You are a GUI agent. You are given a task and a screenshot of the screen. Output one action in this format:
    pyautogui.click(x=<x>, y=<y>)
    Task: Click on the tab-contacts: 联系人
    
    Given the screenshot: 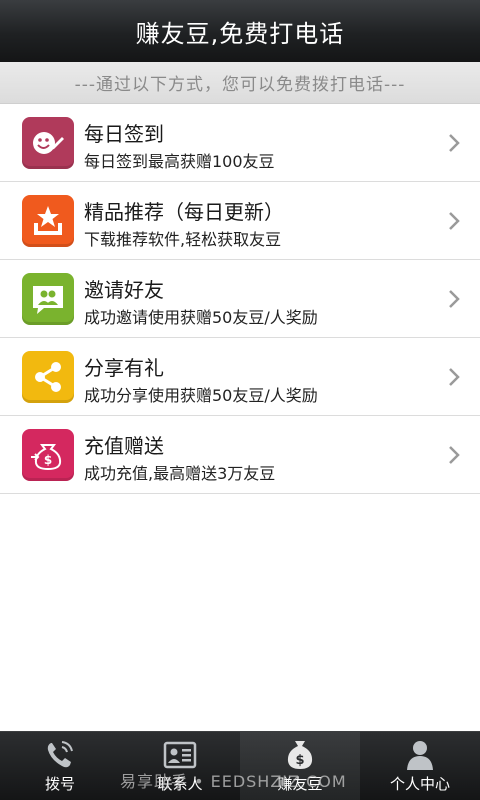 What is the action you would take?
    pyautogui.click(x=180, y=766)
    